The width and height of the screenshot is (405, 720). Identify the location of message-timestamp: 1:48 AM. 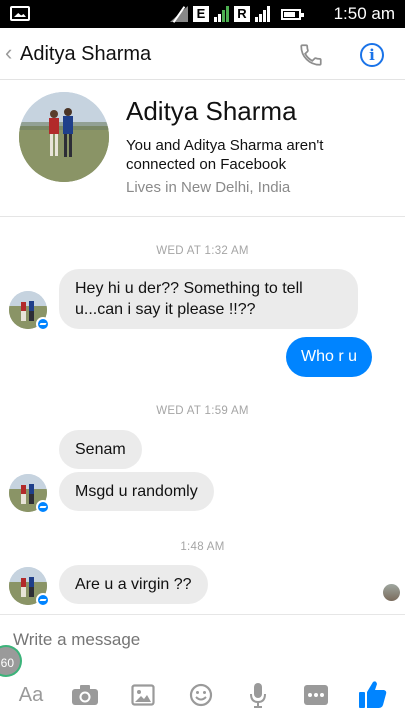
(202, 547).